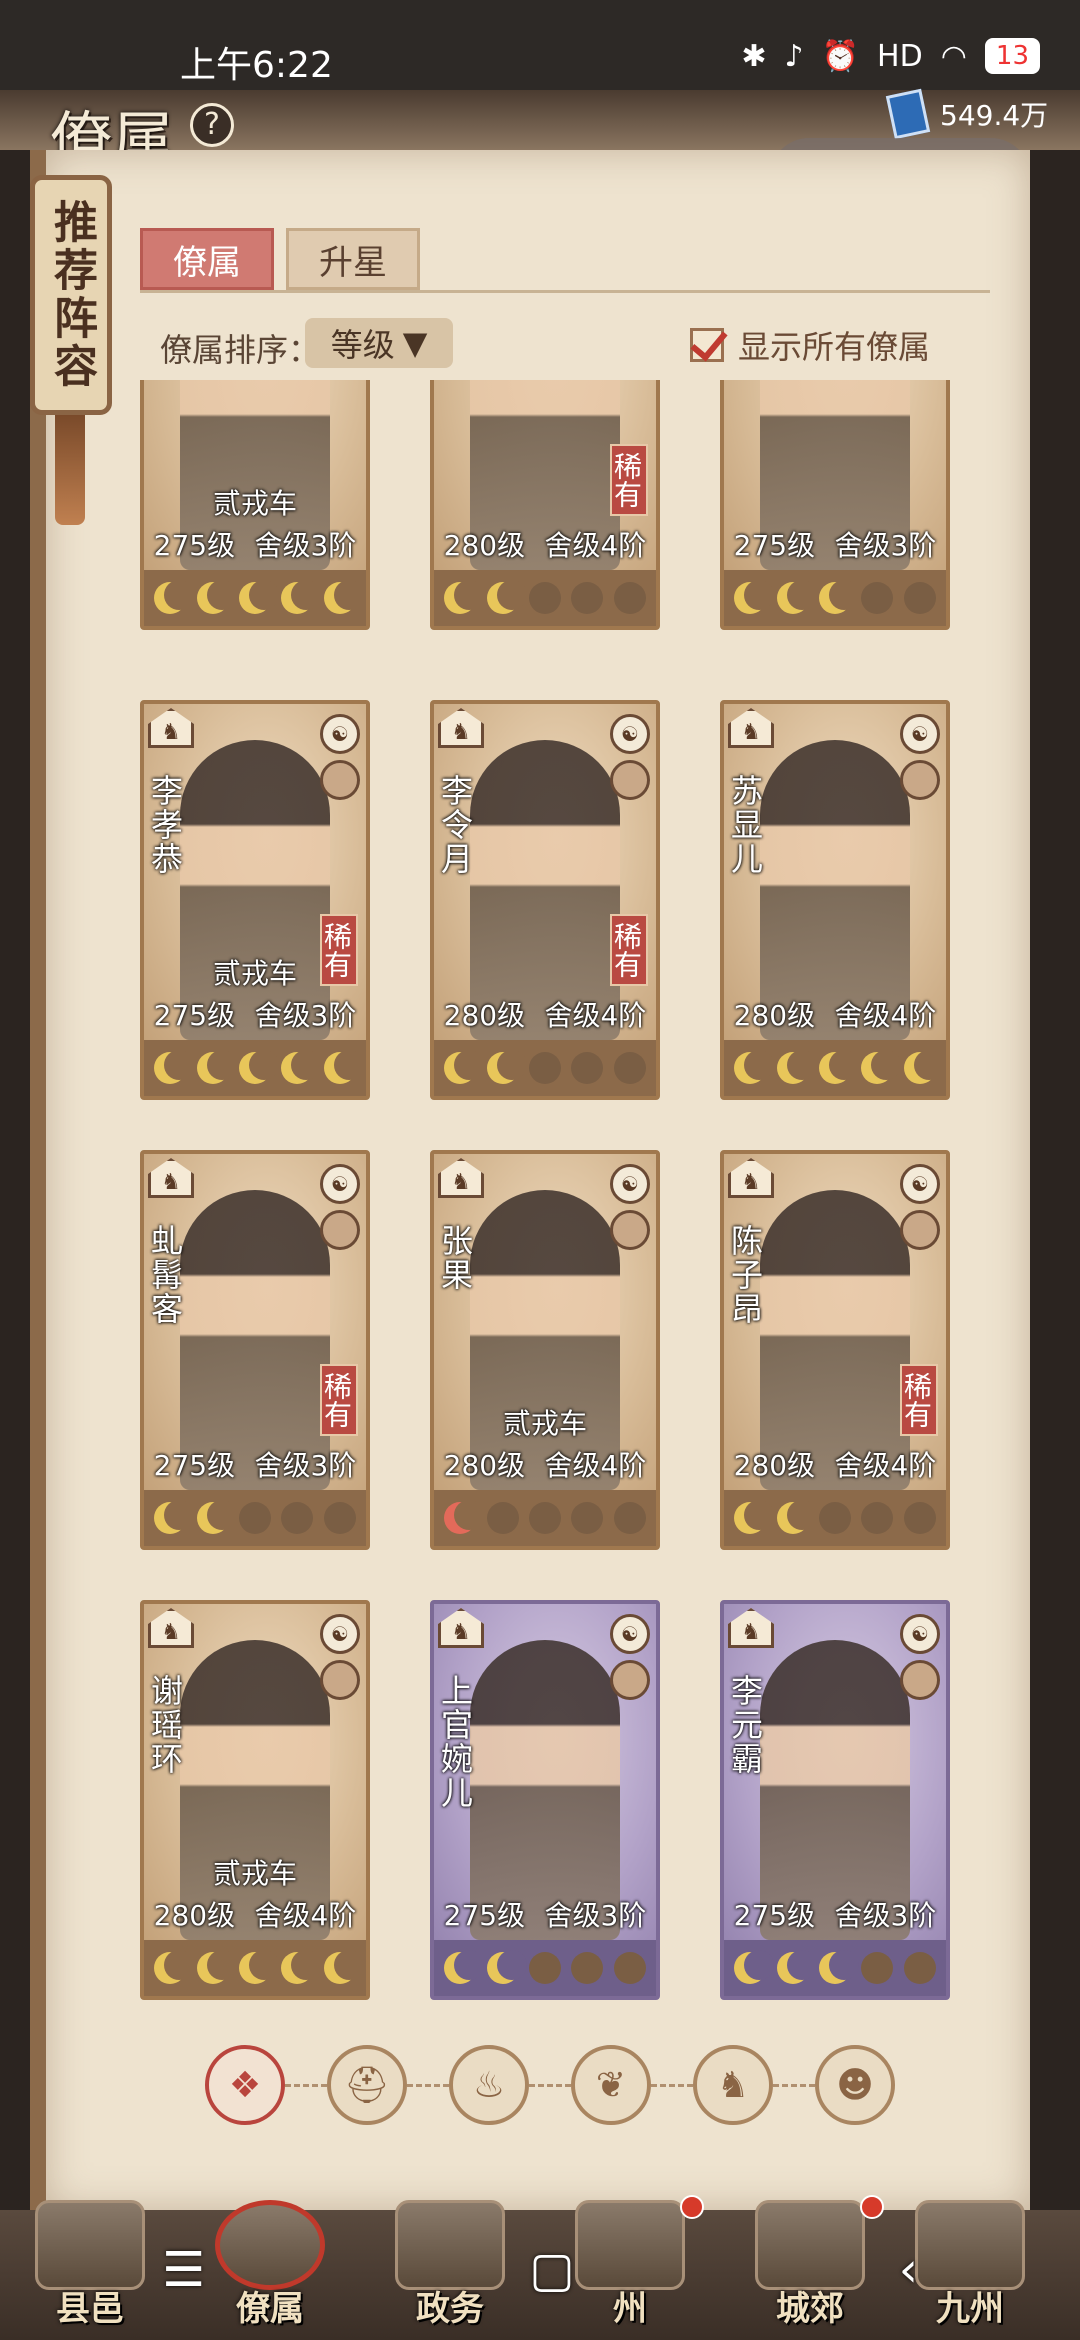 Image resolution: width=1080 pixels, height=2340 pixels. Describe the element at coordinates (70, 470) in the screenshot. I see `tassel-decoration` at that location.